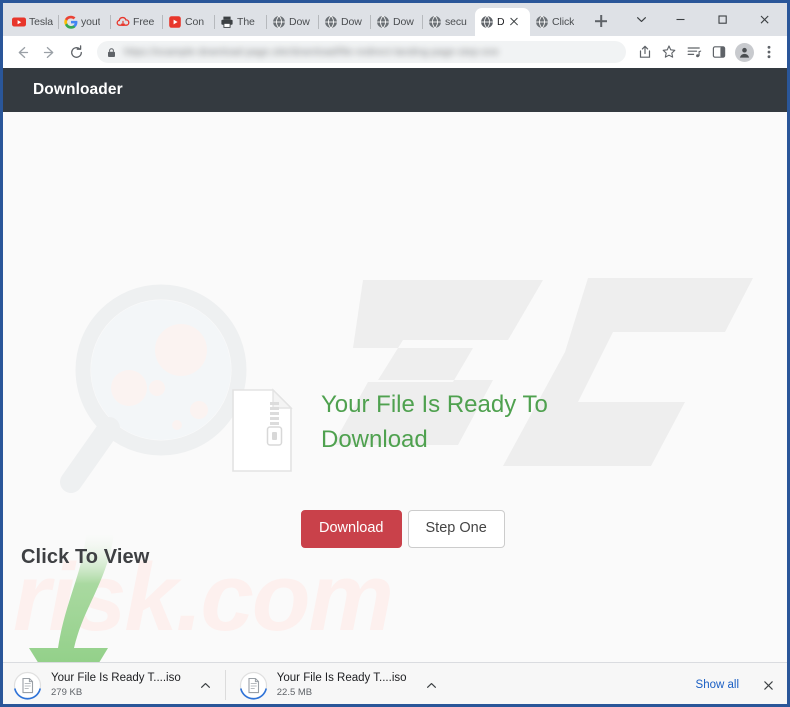 The image size is (790, 707). I want to click on browser-tab-active: D, so click(502, 22).